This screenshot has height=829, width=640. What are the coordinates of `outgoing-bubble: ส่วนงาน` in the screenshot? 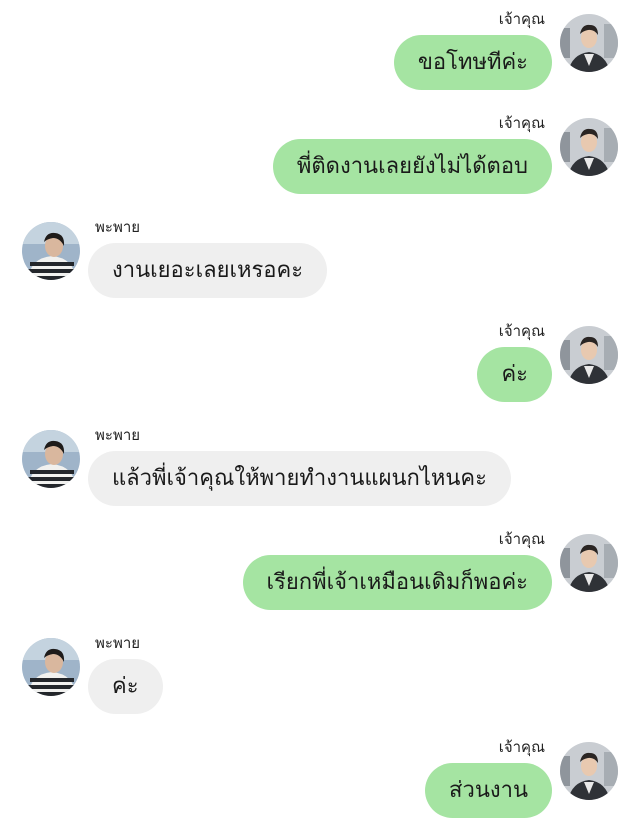 It's located at (488, 790).